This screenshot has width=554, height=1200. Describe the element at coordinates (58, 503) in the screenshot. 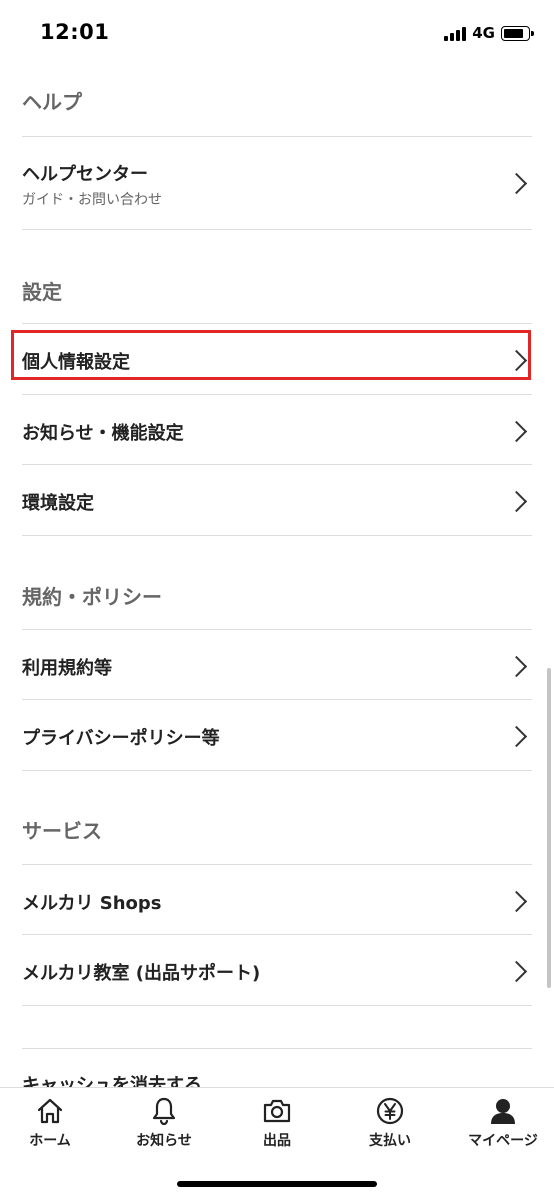

I see `environment-settings-label: 環境設定` at that location.